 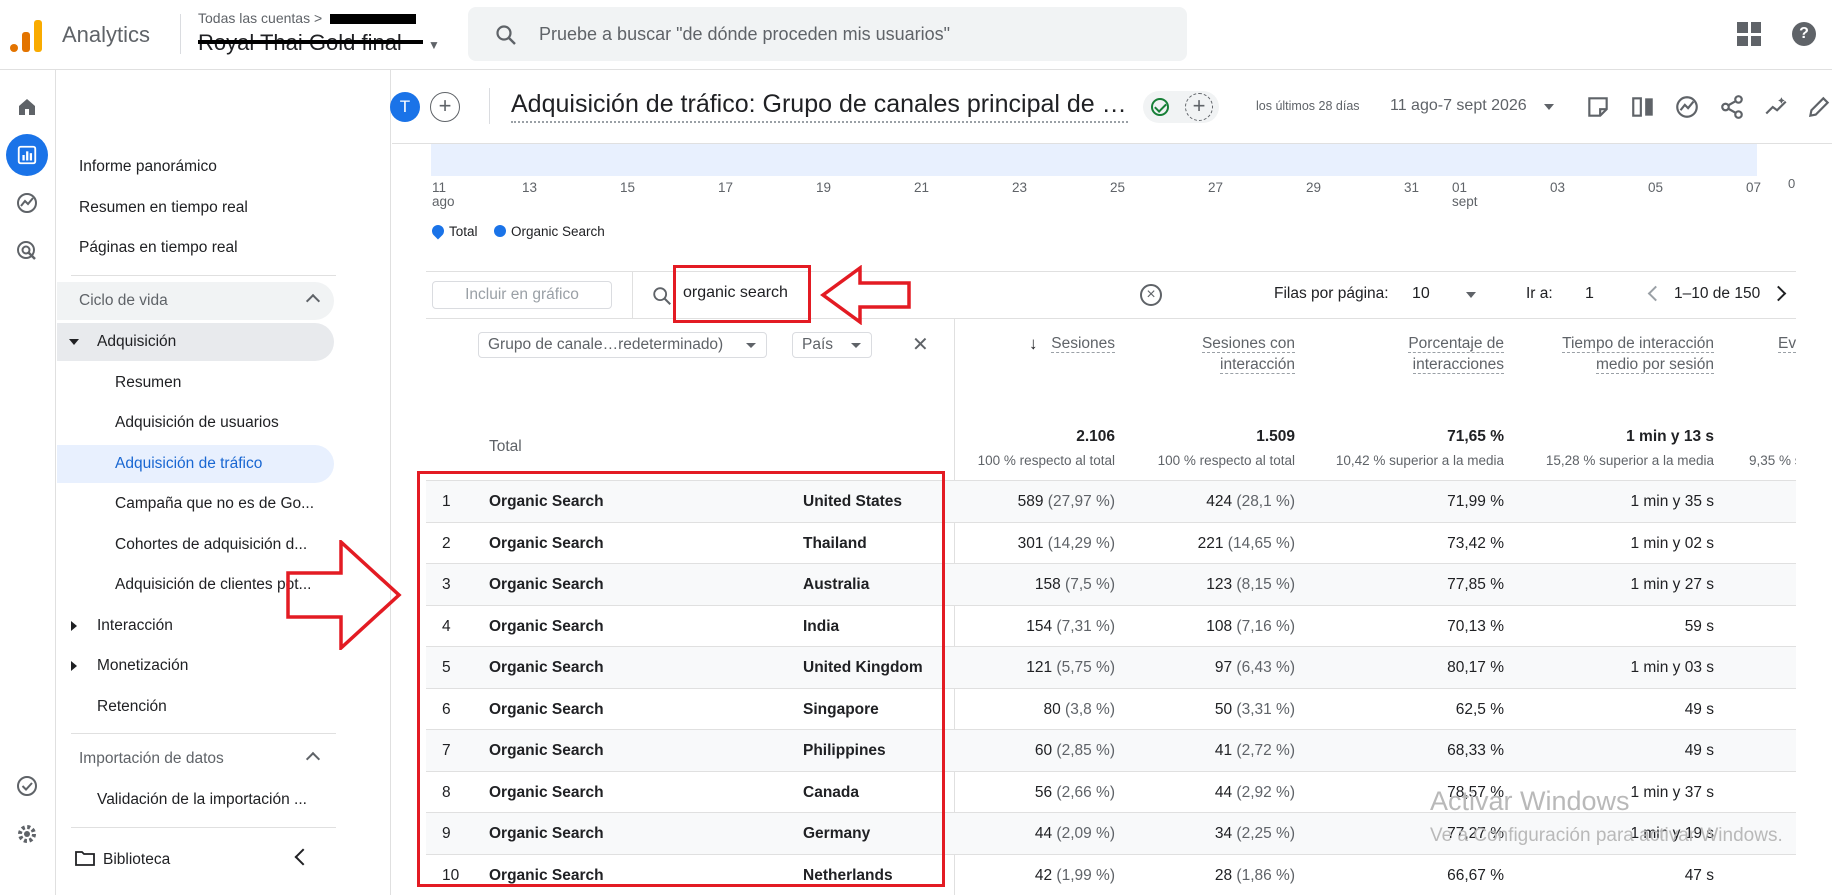 I want to click on date-preset-label: los últimos 28 días, so click(x=1308, y=106).